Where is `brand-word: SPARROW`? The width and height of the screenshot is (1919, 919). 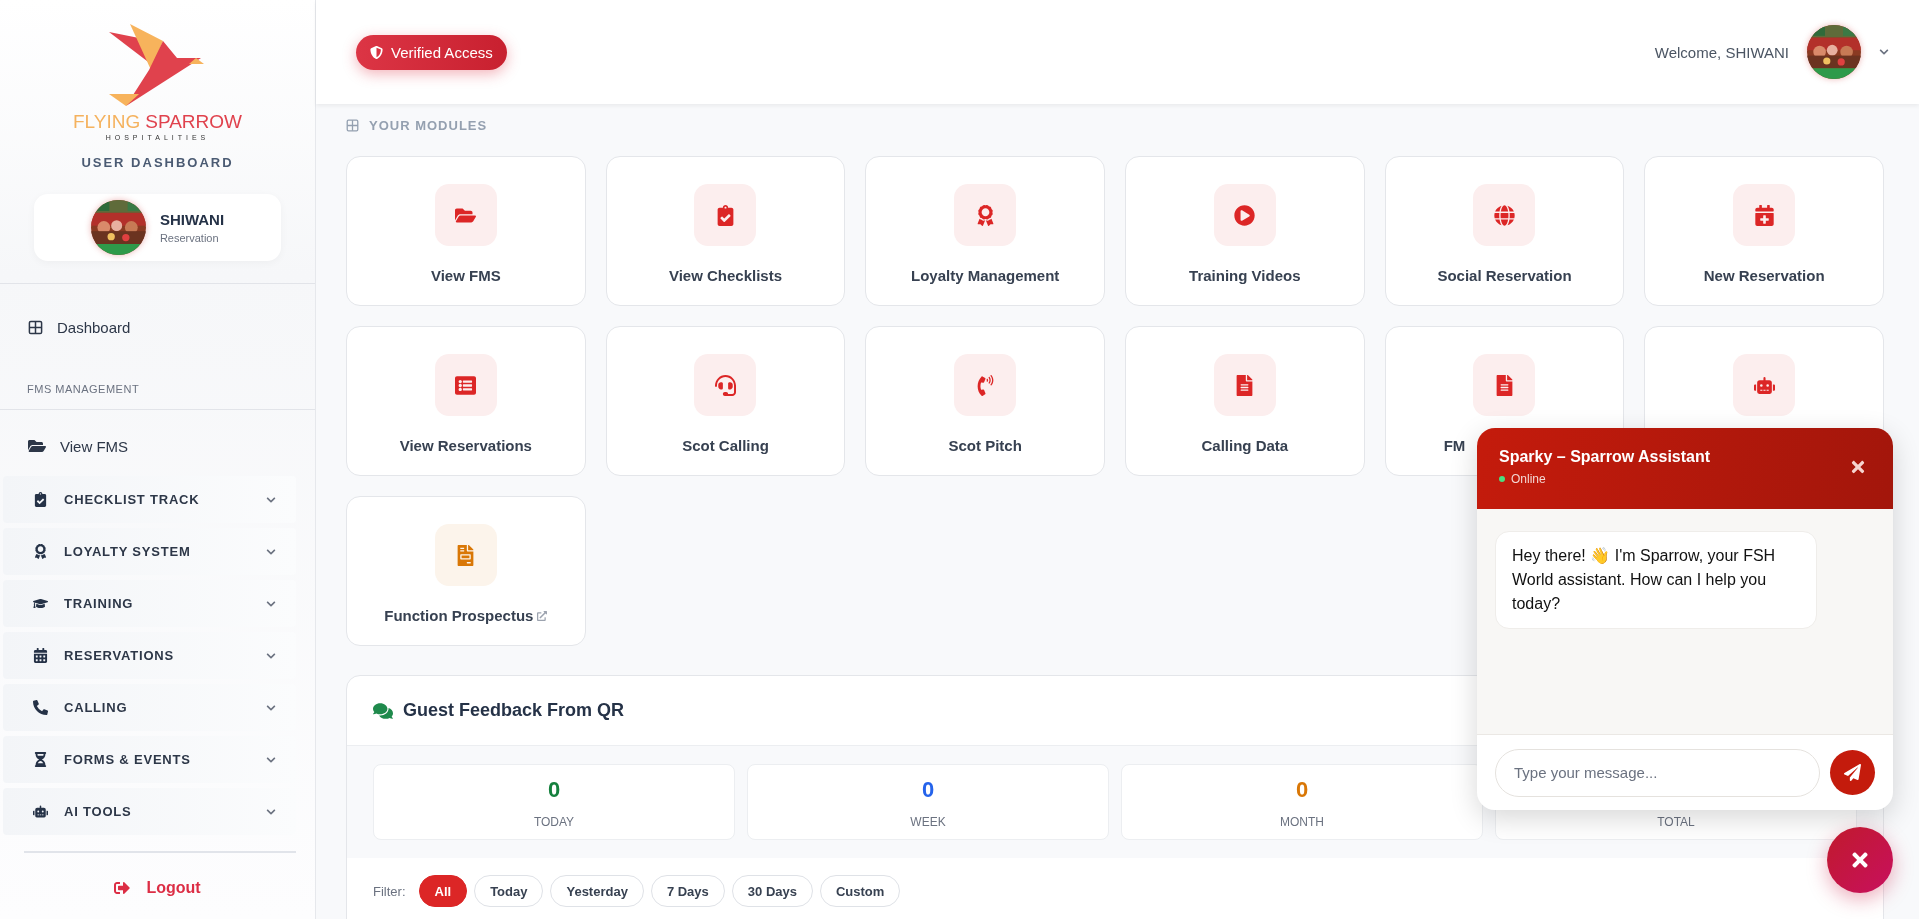 brand-word: SPARROW is located at coordinates (193, 121).